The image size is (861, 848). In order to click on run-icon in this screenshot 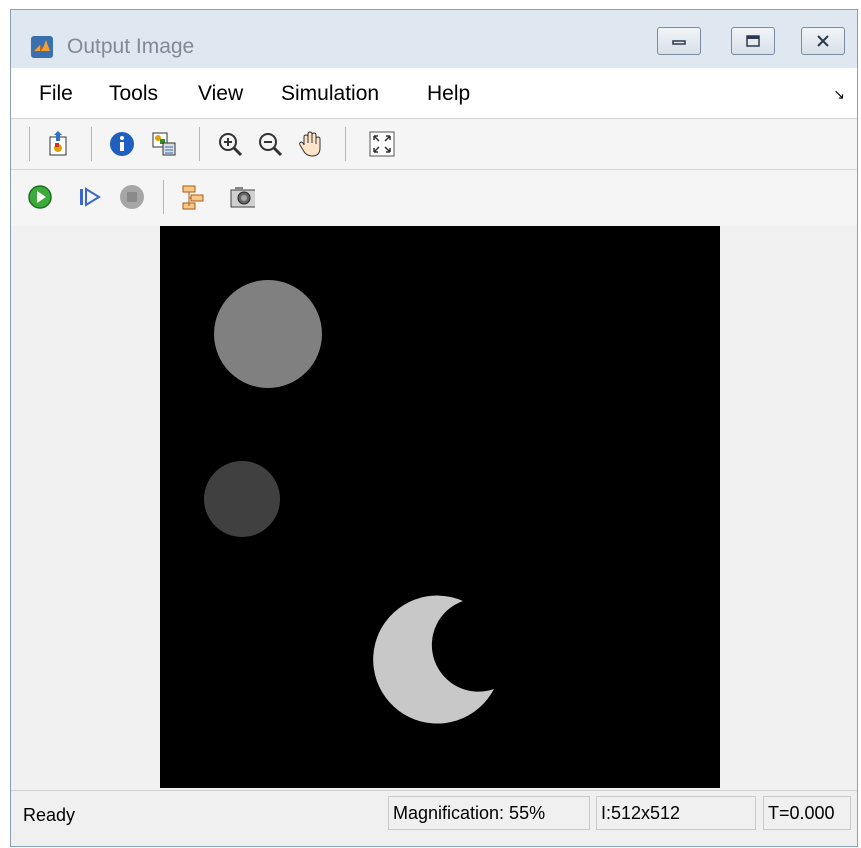, I will do `click(40, 197)`.